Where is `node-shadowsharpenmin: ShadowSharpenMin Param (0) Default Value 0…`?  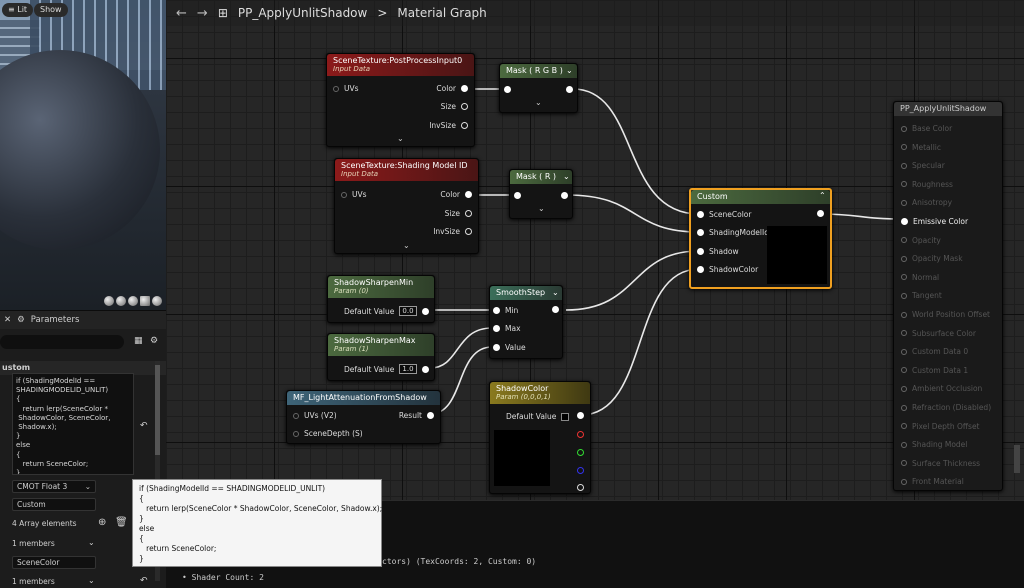 node-shadowsharpenmin: ShadowSharpenMin Param (0) Default Value 0… is located at coordinates (381, 299).